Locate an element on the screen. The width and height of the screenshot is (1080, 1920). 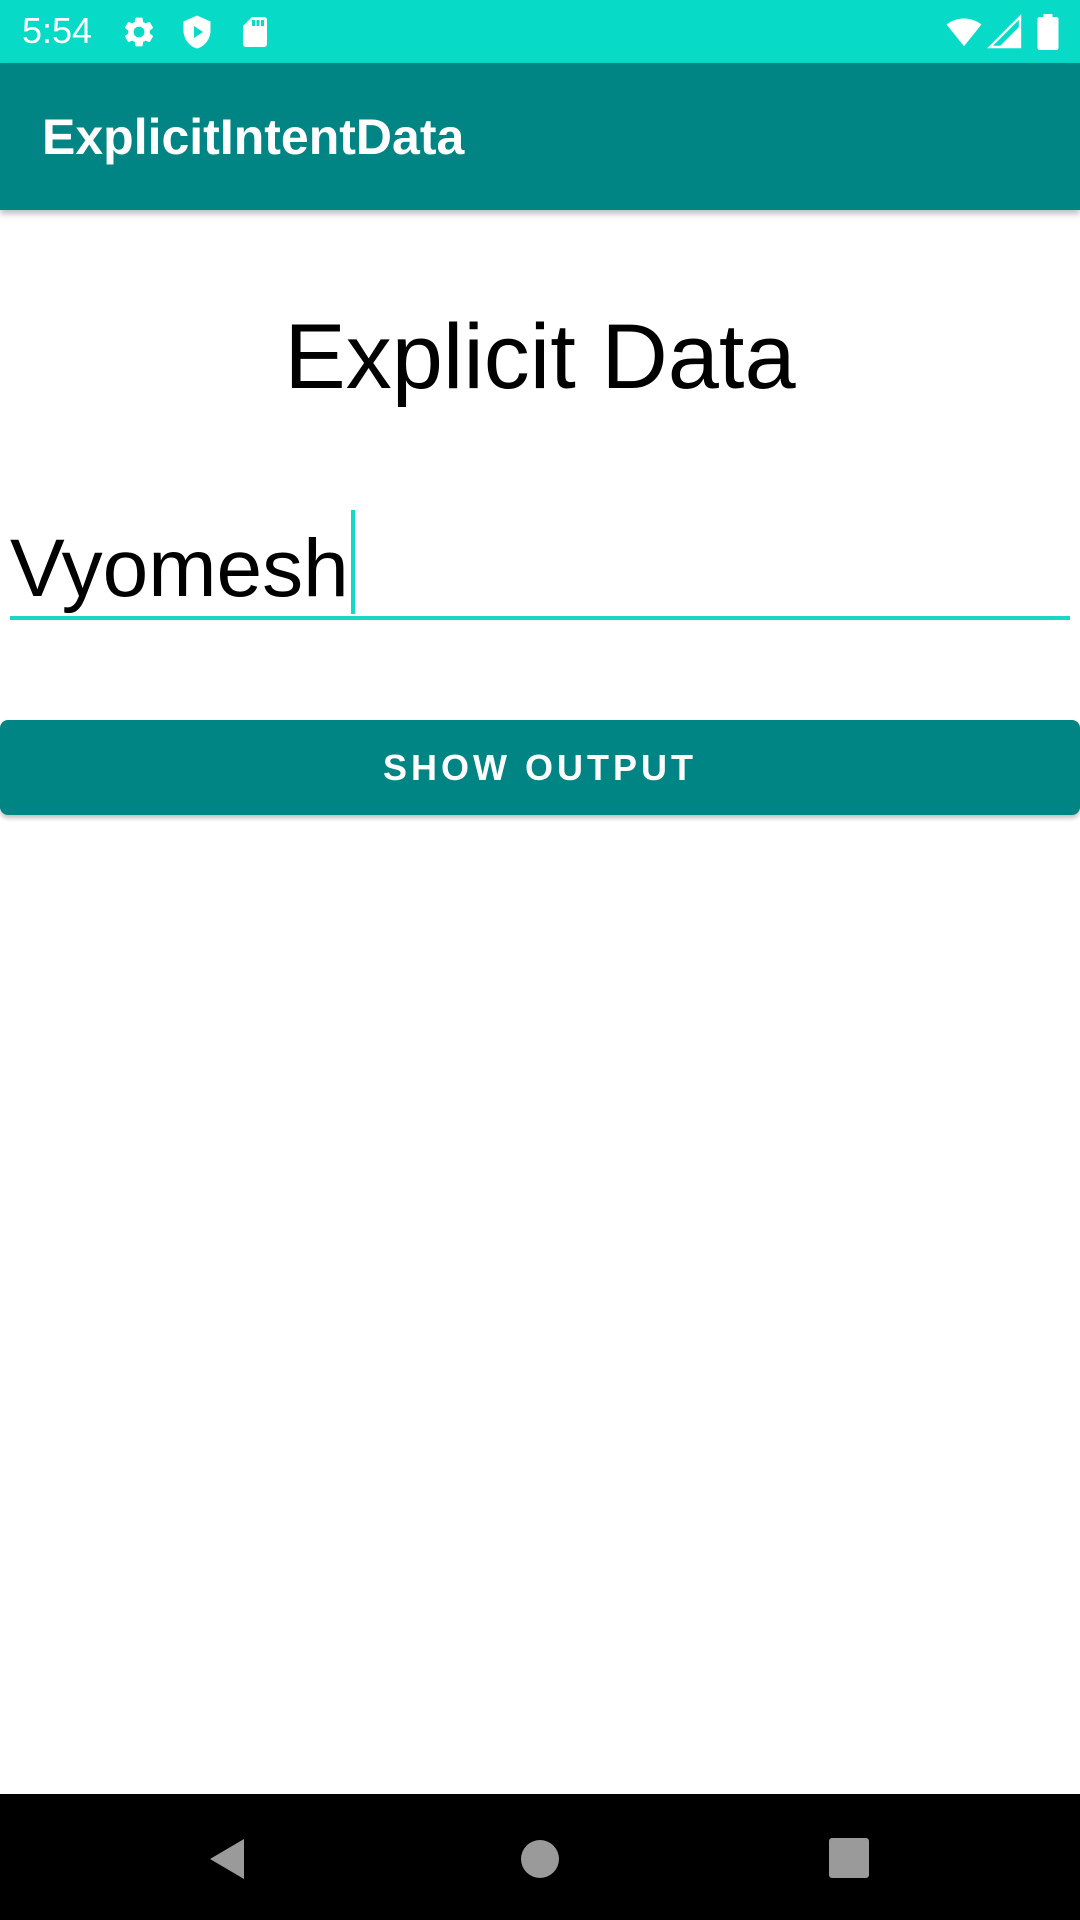
name-input-value: Vyomesh is located at coordinates (179, 568).